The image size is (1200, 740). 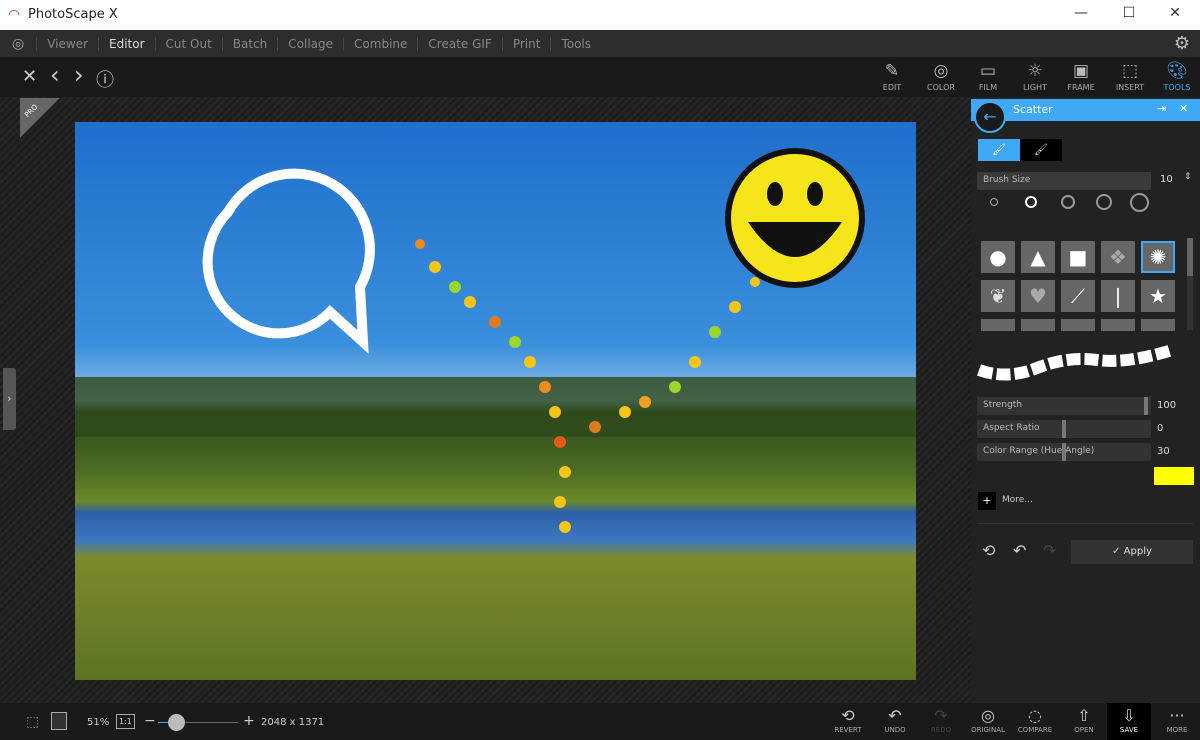 I want to click on brush-size-slider: Brush Size, so click(x=1064, y=181).